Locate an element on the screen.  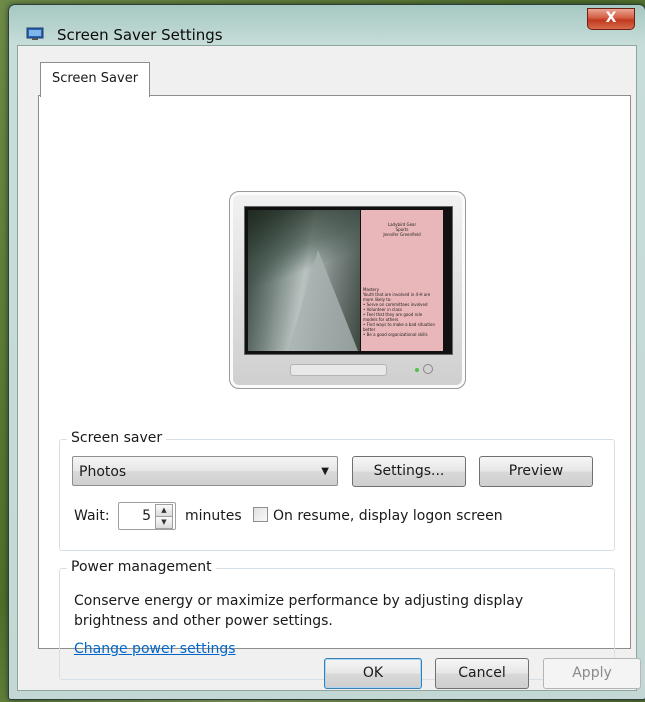
screen-saver-select: Photos ▼ is located at coordinates (205, 471).